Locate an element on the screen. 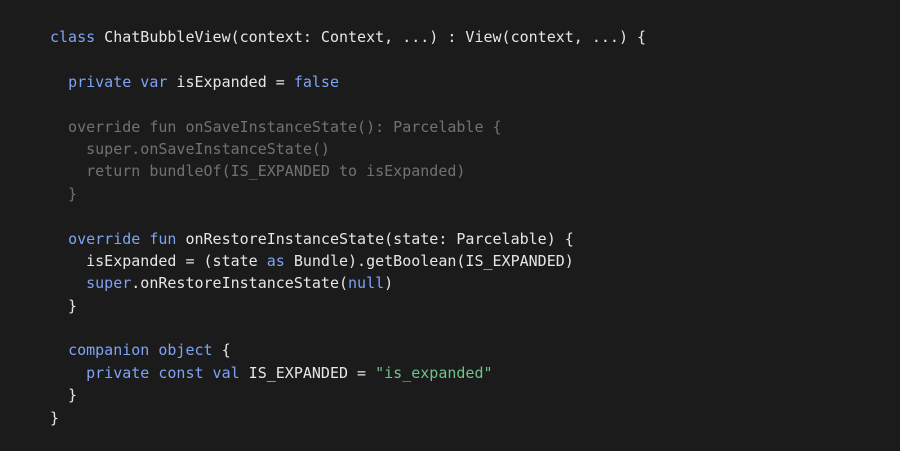  code-text: .onRestoreInstanceState( is located at coordinates (240, 283).